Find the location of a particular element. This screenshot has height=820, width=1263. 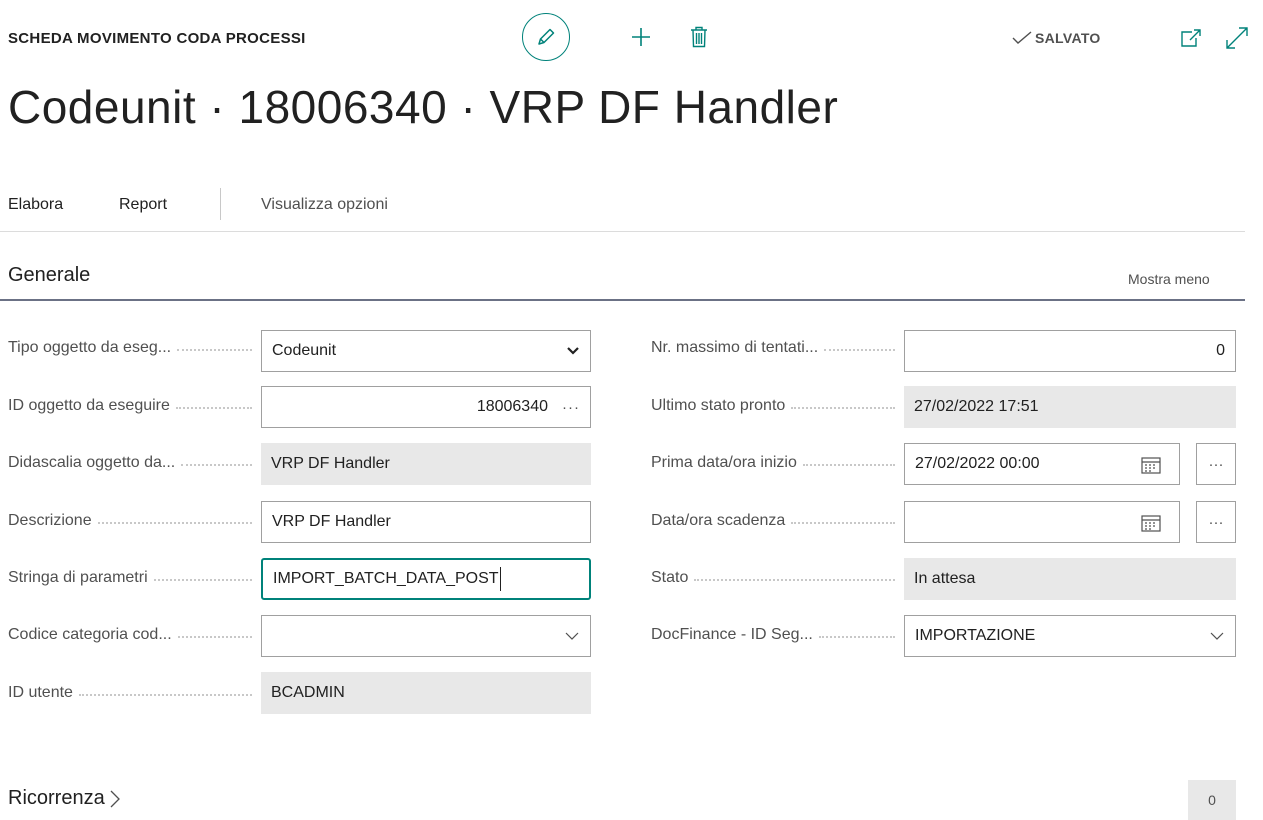

parameter-string-value: IMPORT_BATCH_DATA_POST is located at coordinates (386, 579).